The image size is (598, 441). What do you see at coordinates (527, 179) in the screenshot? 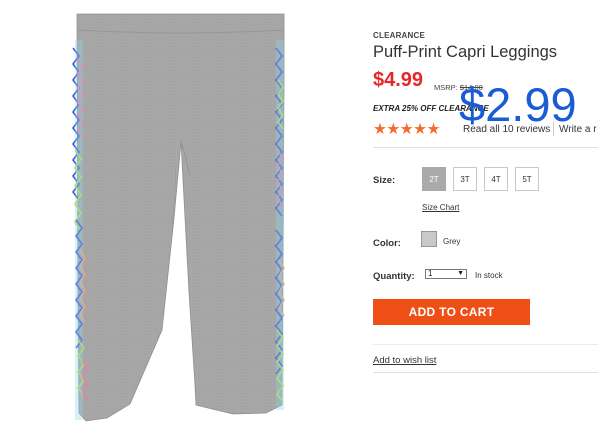
I see `size-option-5t: 5T` at bounding box center [527, 179].